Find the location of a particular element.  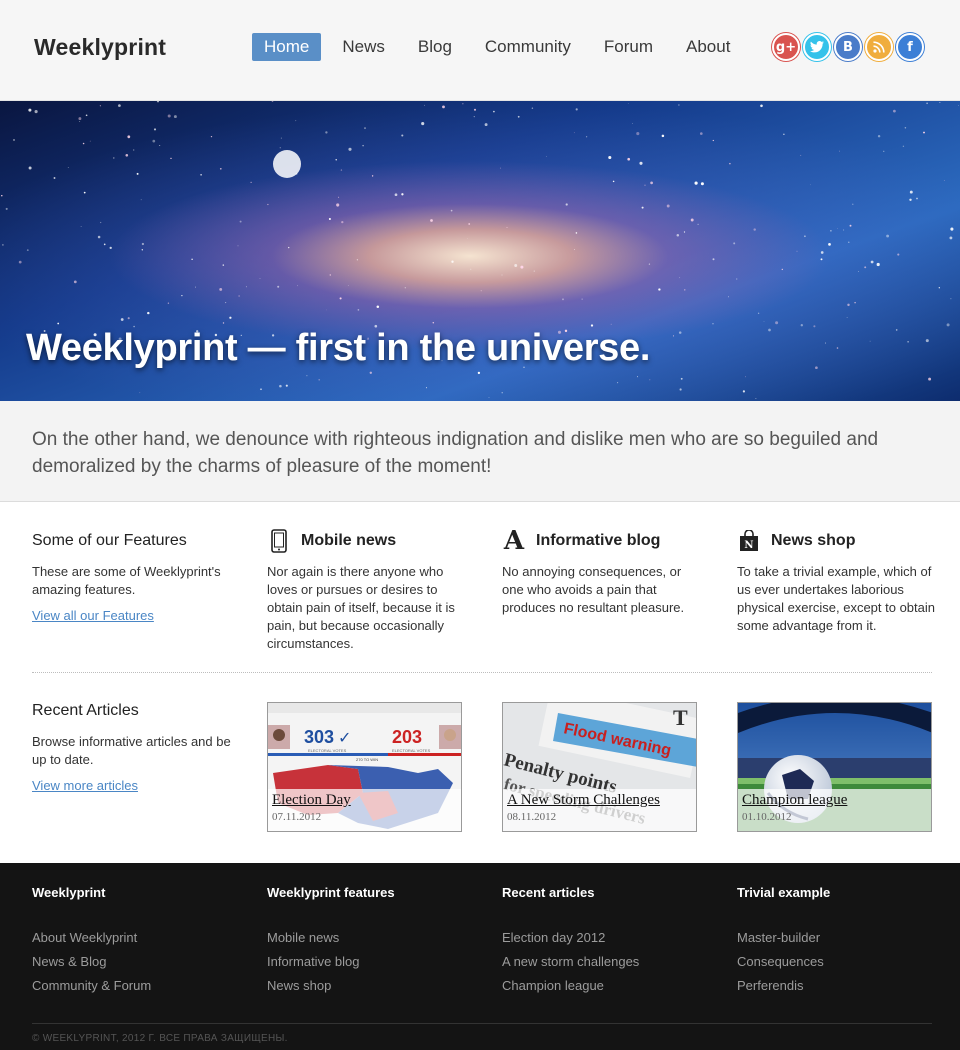

footer-link: Consequences is located at coordinates (837, 962).